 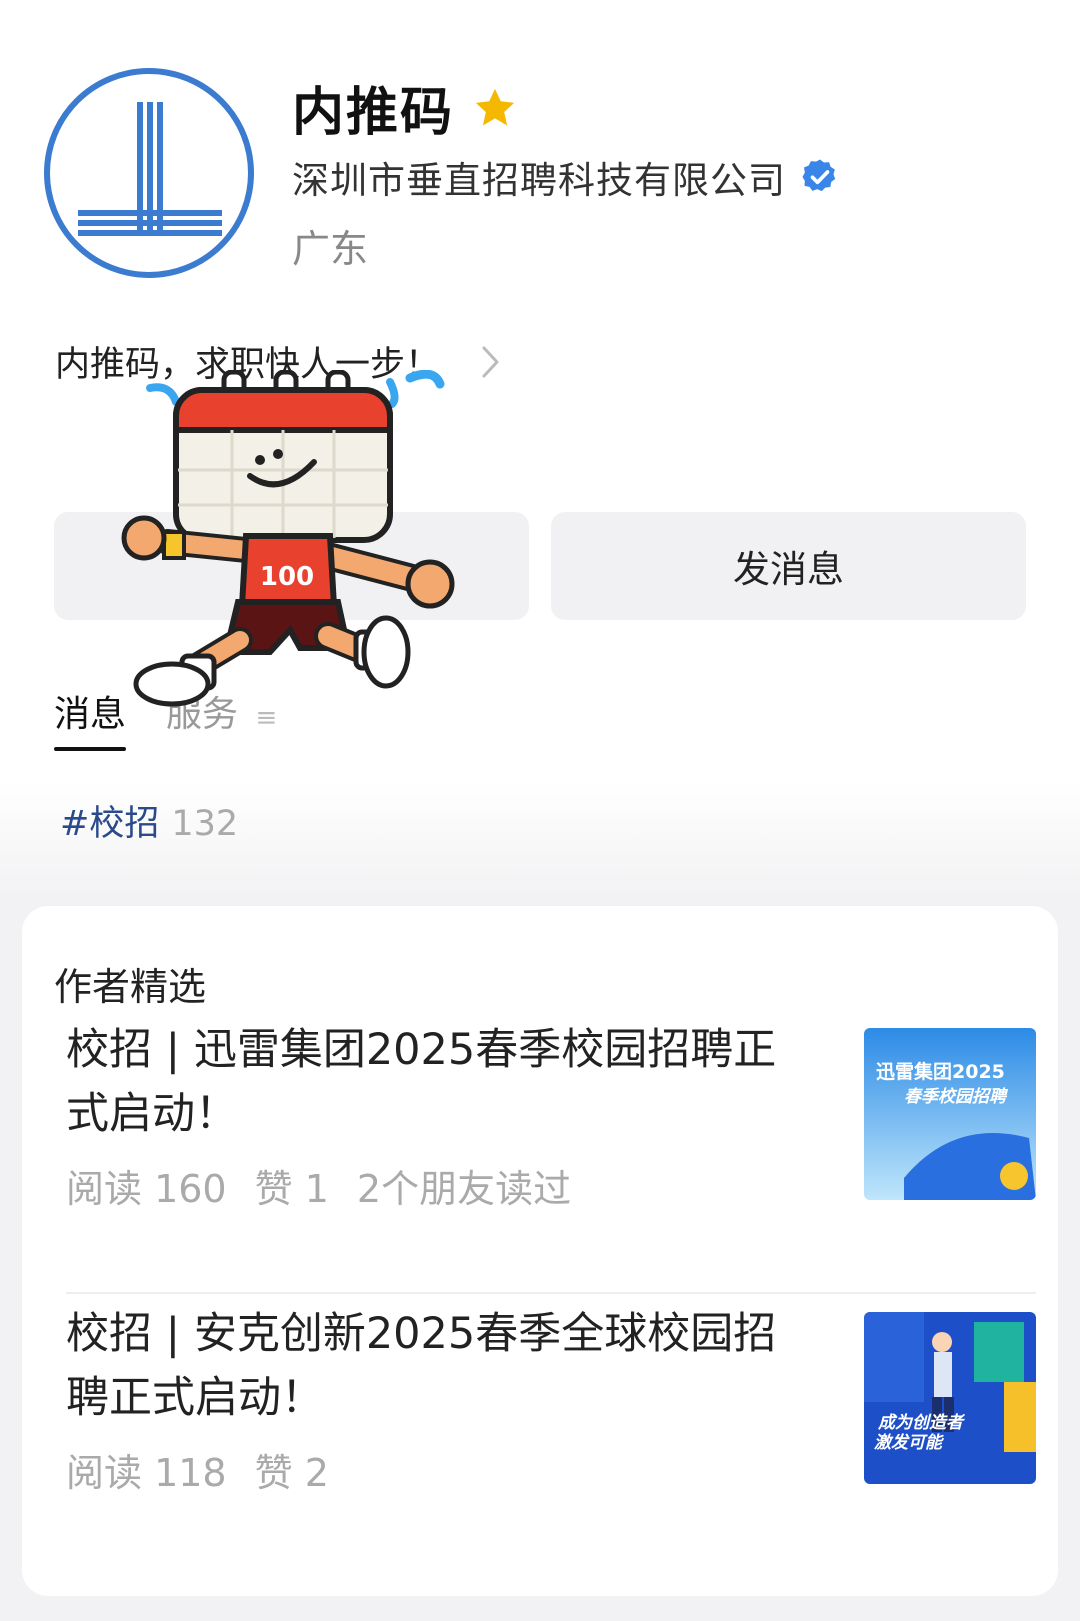 I want to click on calendar-mascot-sticker: 100, so click(x=288, y=538).